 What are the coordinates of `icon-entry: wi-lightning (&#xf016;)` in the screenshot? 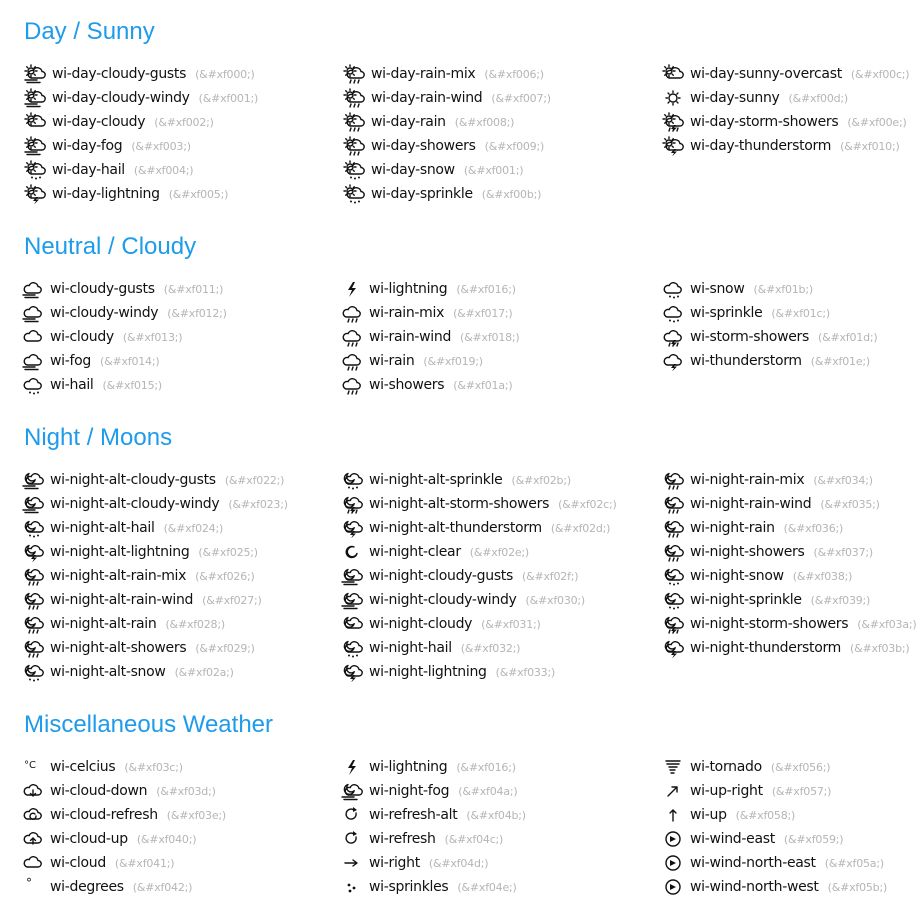 It's located at (433, 767).